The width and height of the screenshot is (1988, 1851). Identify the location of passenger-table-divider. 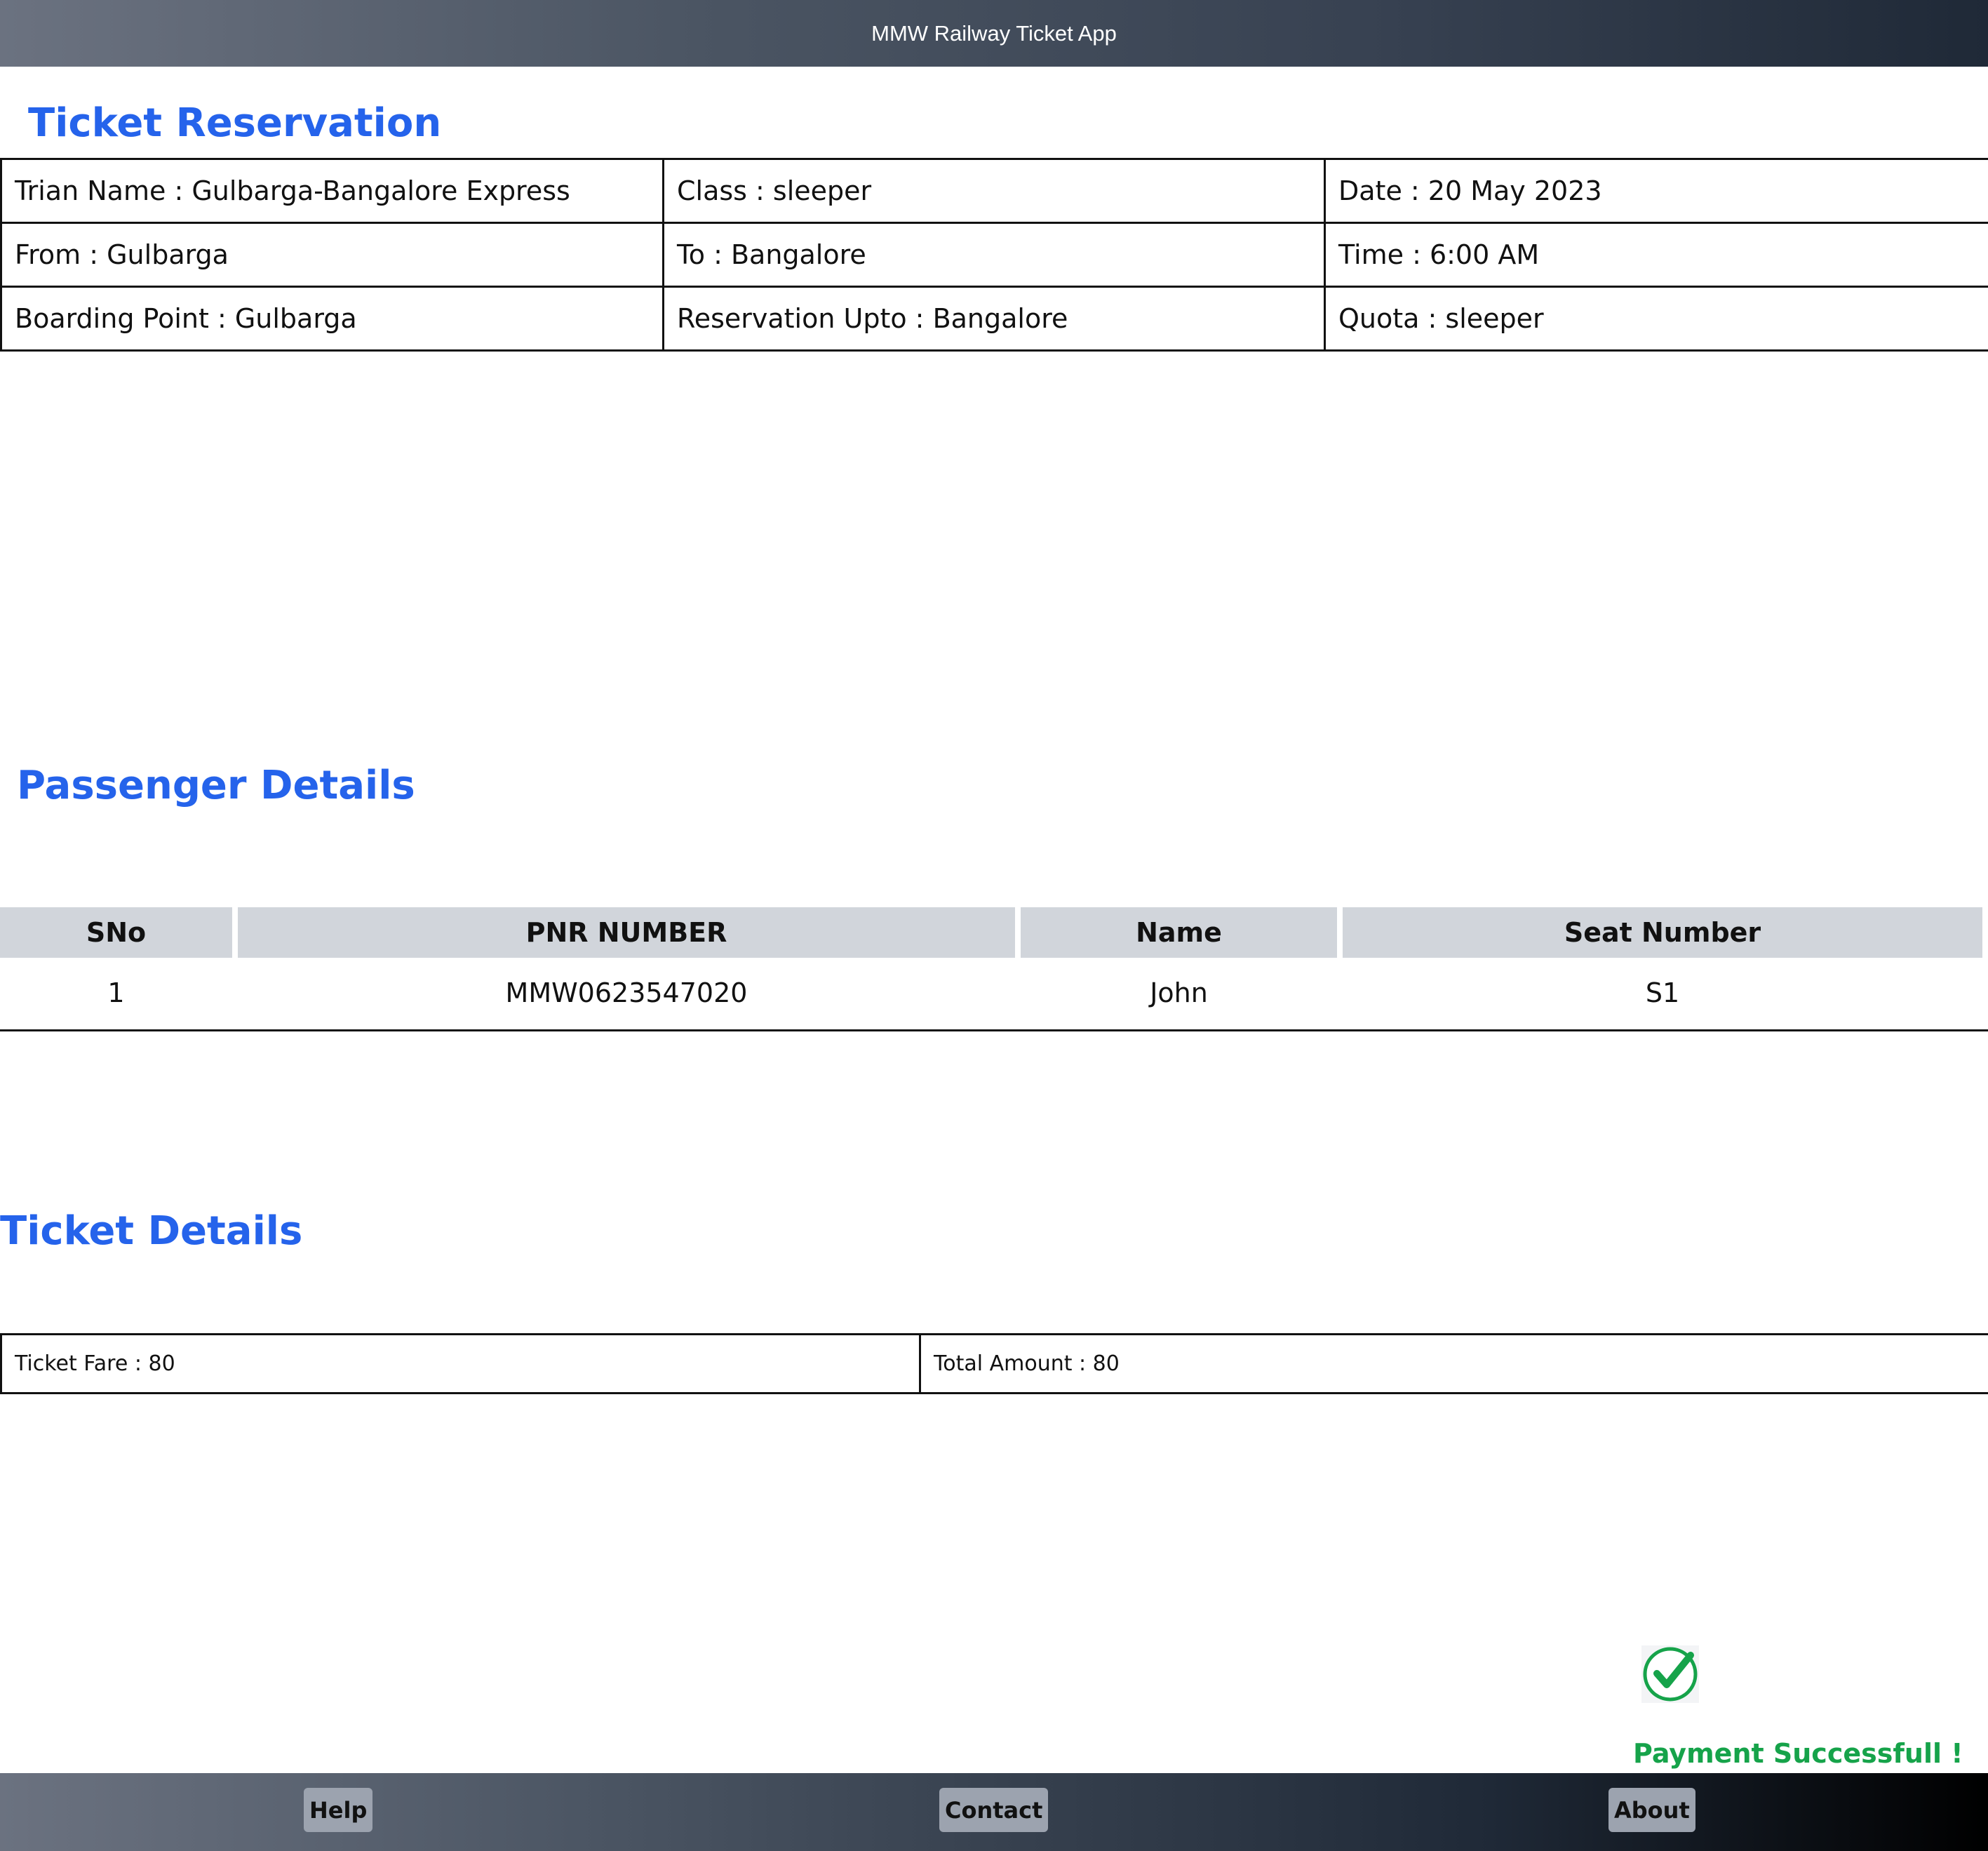
(994, 1030).